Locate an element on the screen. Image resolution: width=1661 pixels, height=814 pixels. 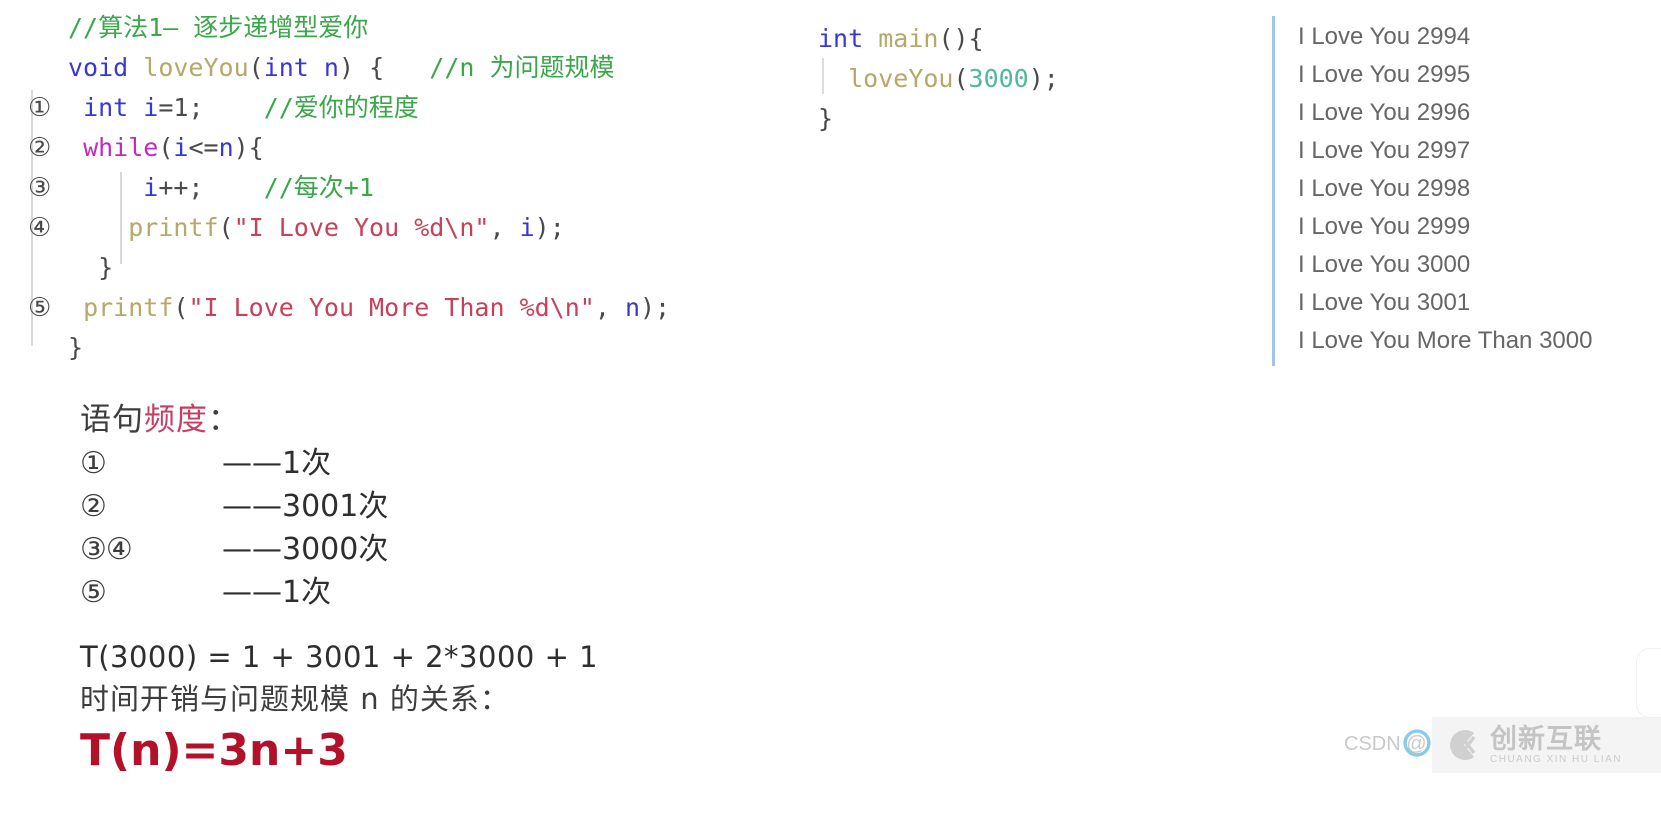
code-line: void loveYou(int n) { //n 为问题规模 is located at coordinates (349, 68).